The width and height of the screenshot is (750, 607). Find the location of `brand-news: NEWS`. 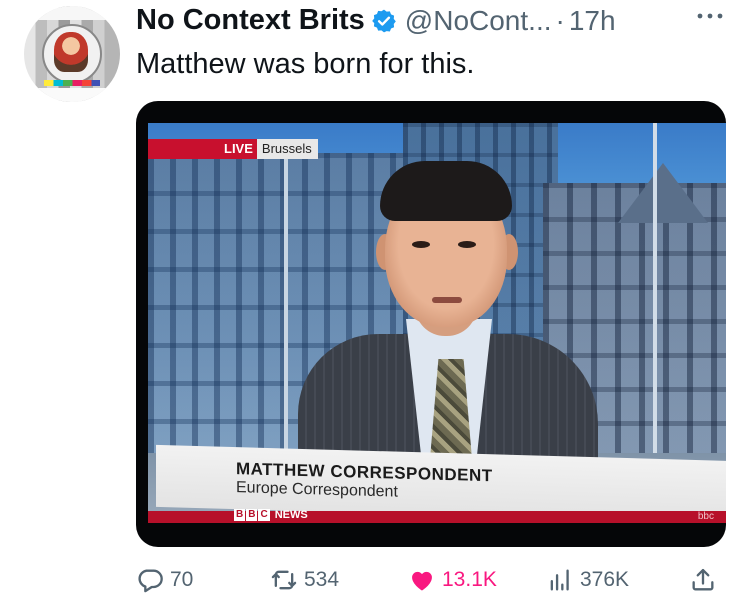

brand-news: NEWS is located at coordinates (291, 514).